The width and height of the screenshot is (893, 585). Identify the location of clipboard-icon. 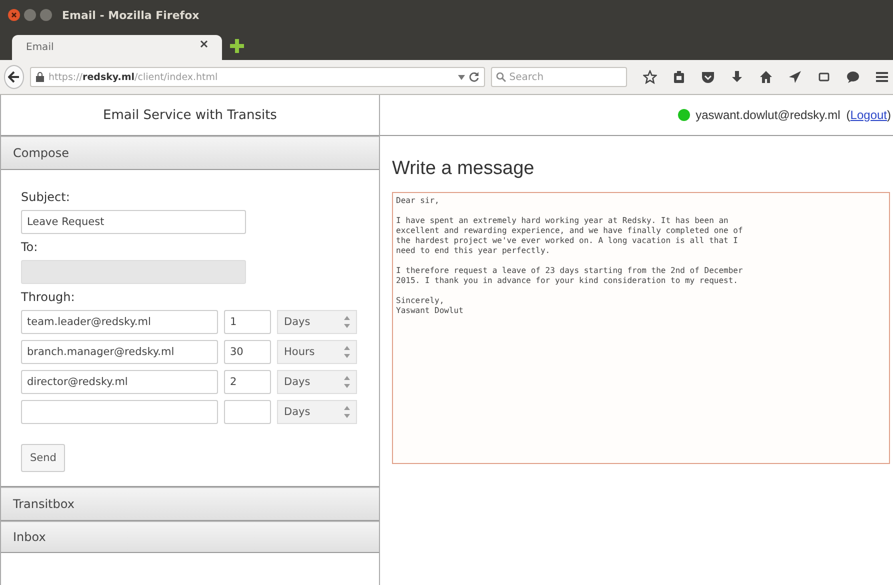
(679, 77).